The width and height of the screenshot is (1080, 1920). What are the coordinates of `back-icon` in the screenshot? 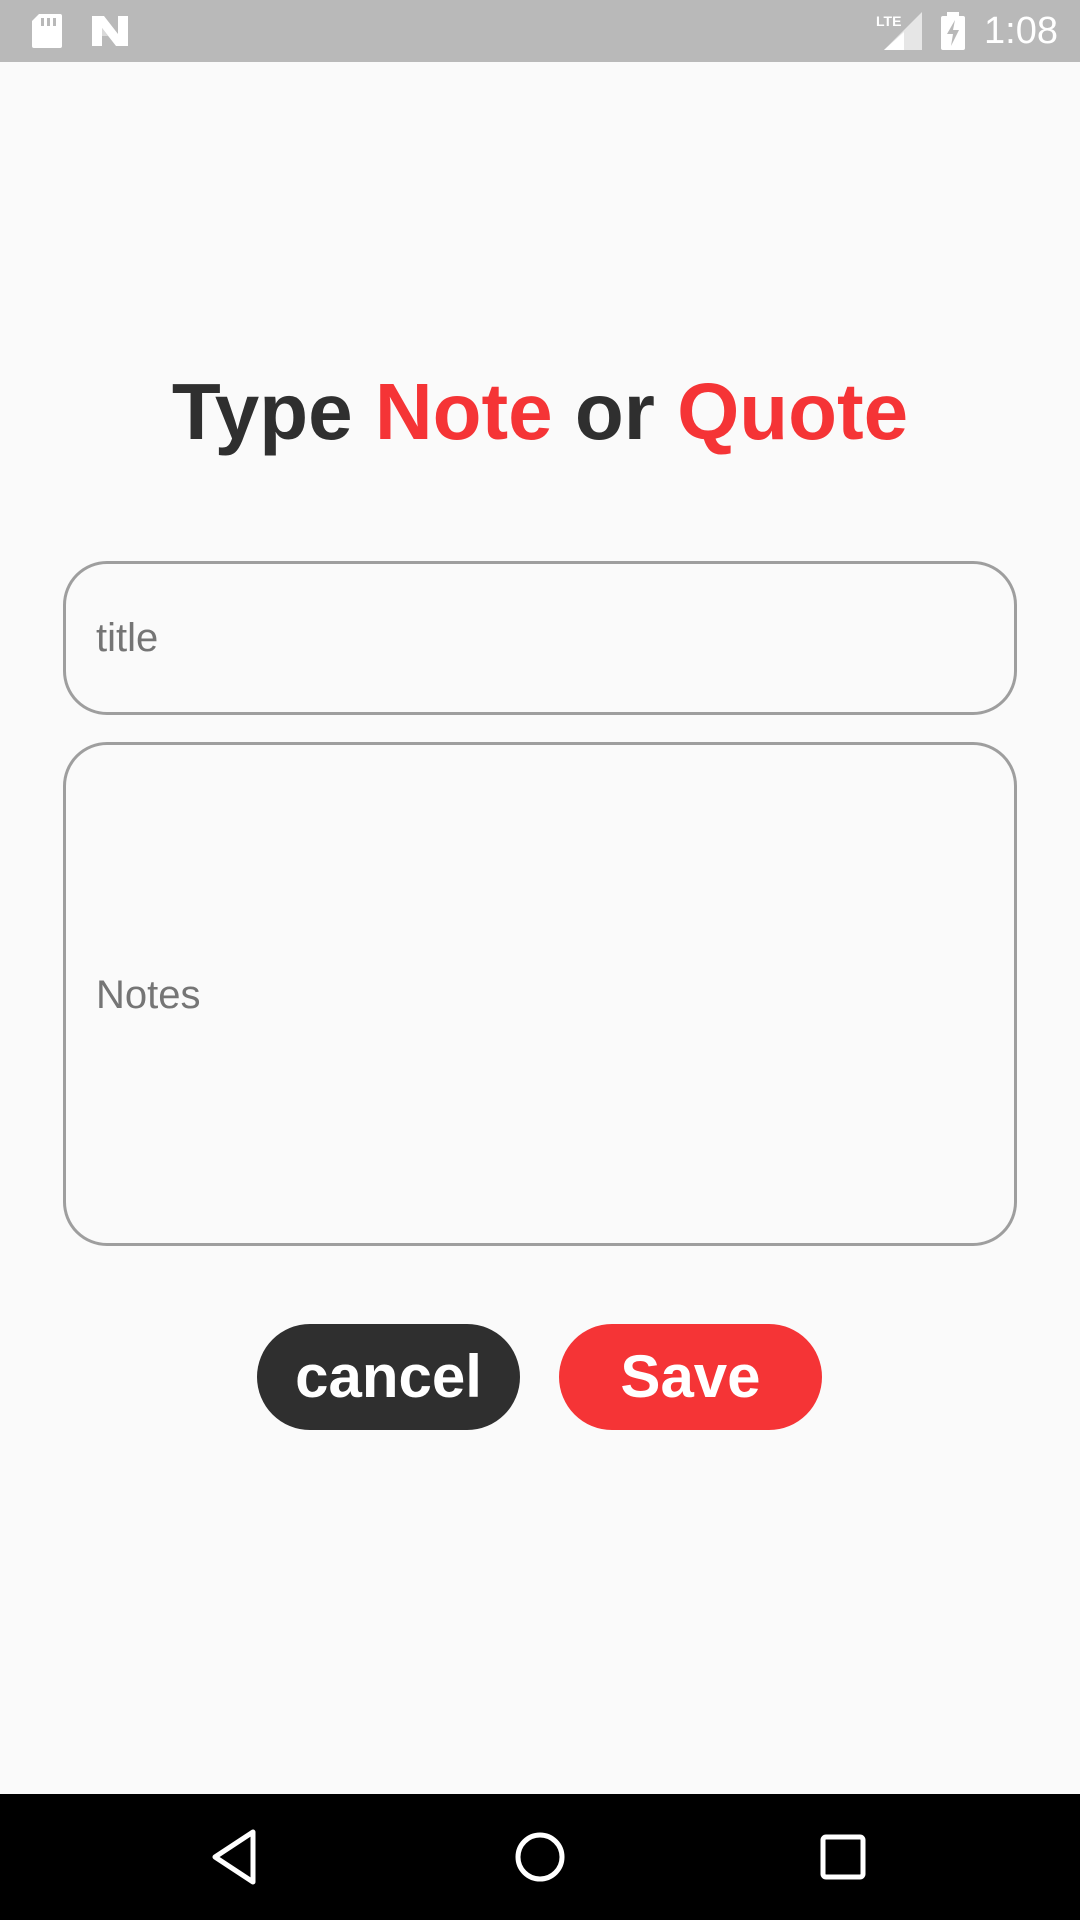 It's located at (236, 1857).